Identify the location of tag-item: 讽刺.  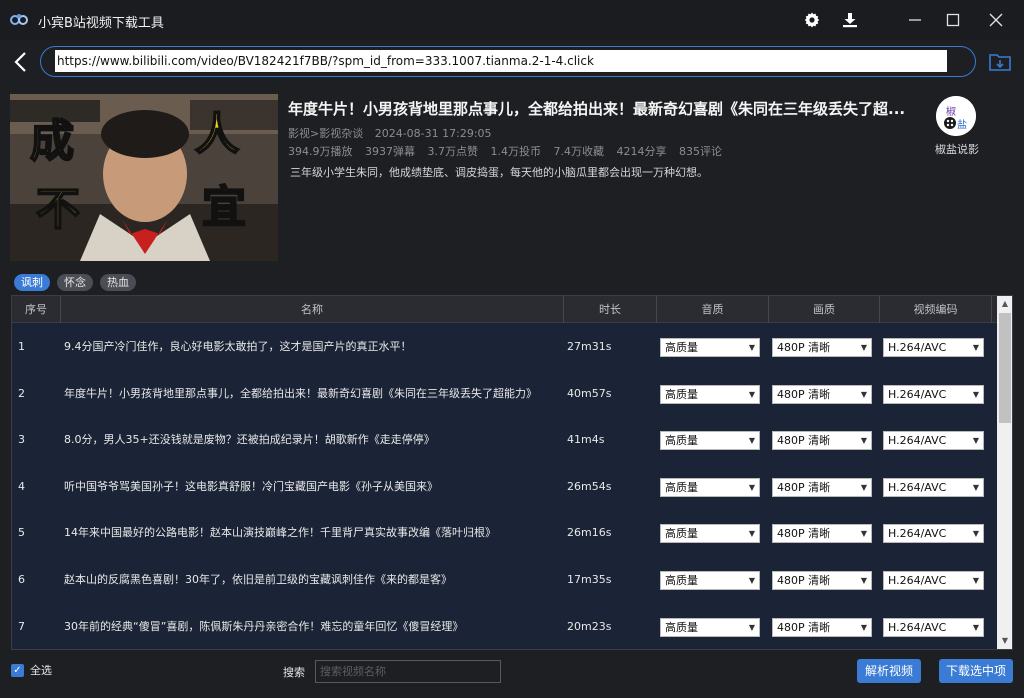
(32, 282).